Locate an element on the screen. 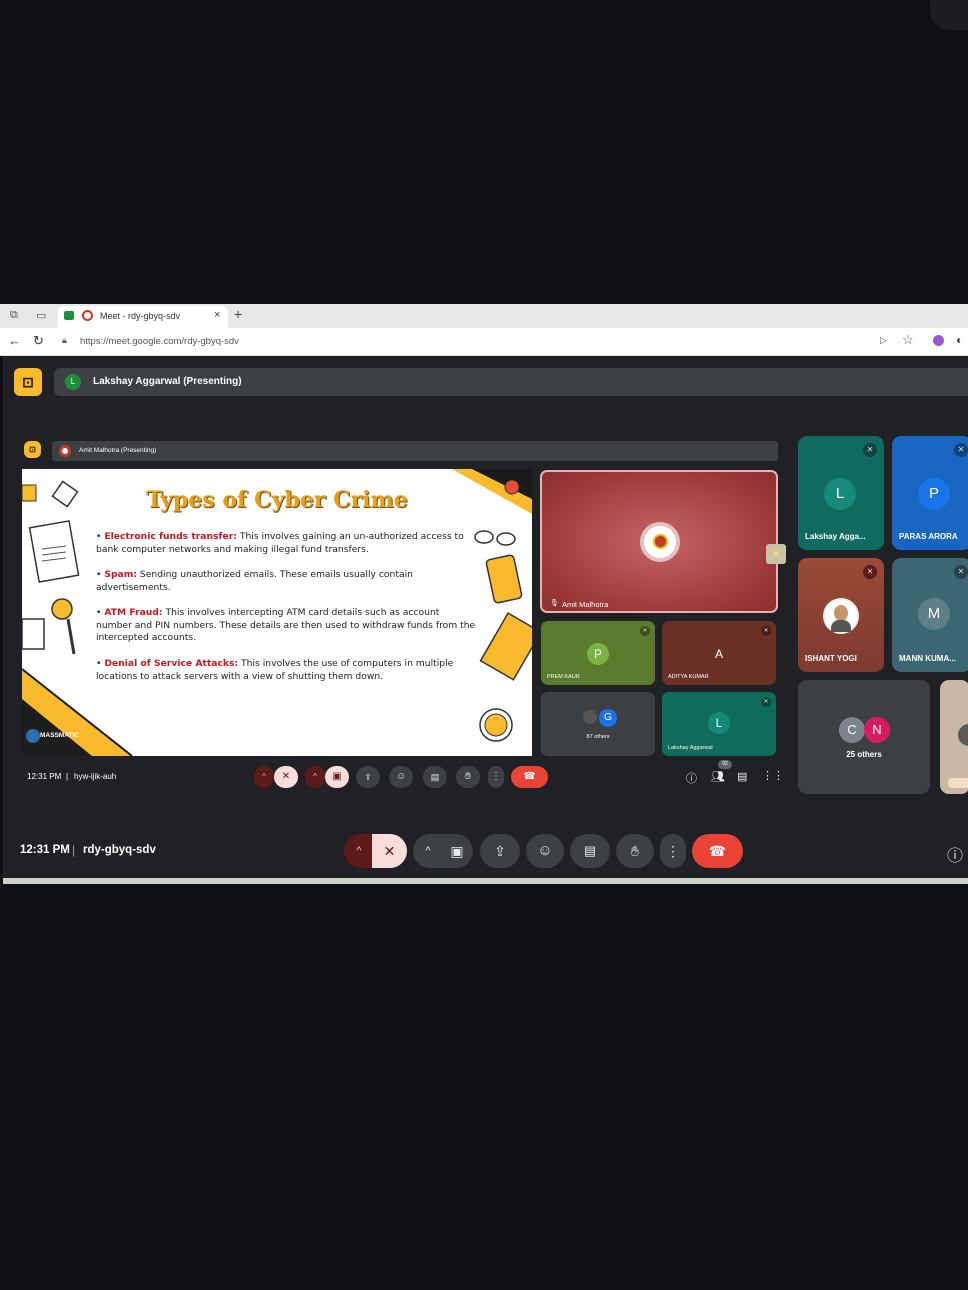  inner-captions-icon: ▤ is located at coordinates (435, 777).